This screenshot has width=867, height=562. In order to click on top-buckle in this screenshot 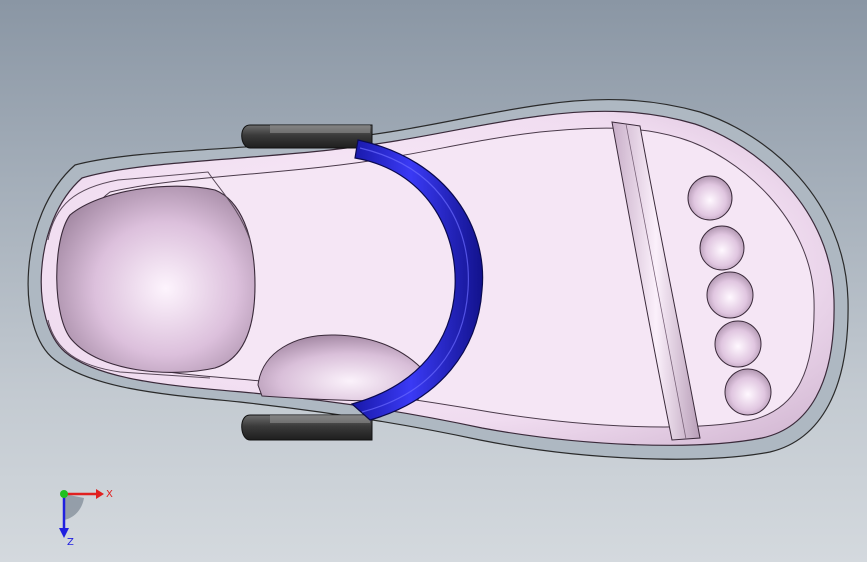, I will do `click(307, 136)`.